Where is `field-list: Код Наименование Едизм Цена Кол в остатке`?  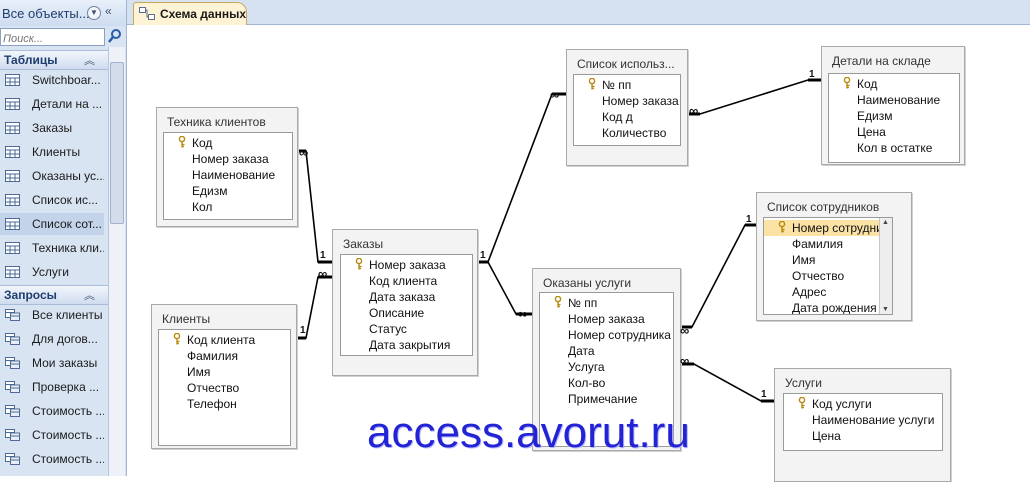
field-list: Код Наименование Едизм Цена Кол в остатке is located at coordinates (894, 118).